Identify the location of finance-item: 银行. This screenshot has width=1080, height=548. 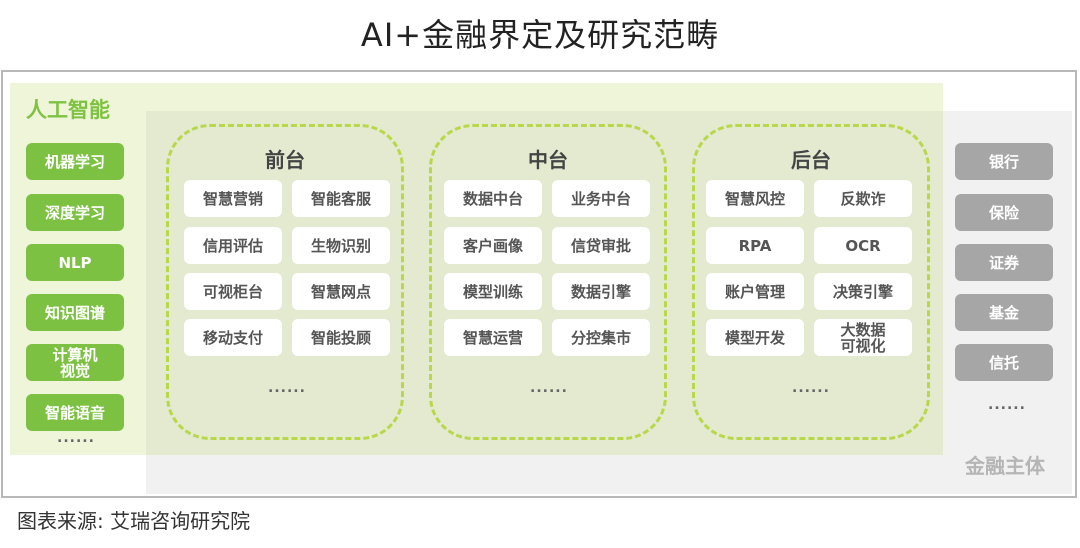
(1004, 161).